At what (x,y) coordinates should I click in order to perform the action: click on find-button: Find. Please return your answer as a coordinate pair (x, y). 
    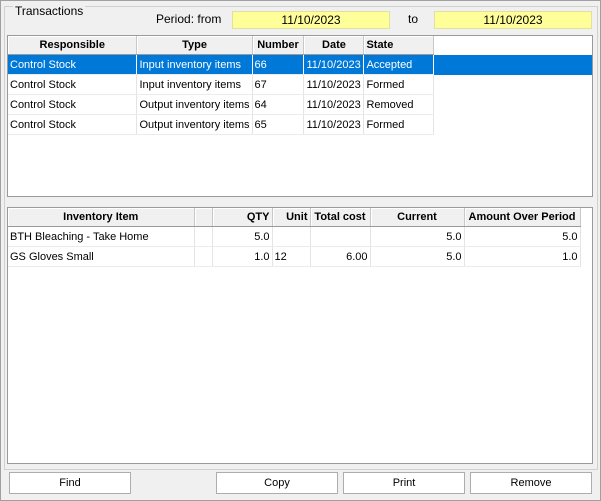
    Looking at the image, I should click on (70, 483).